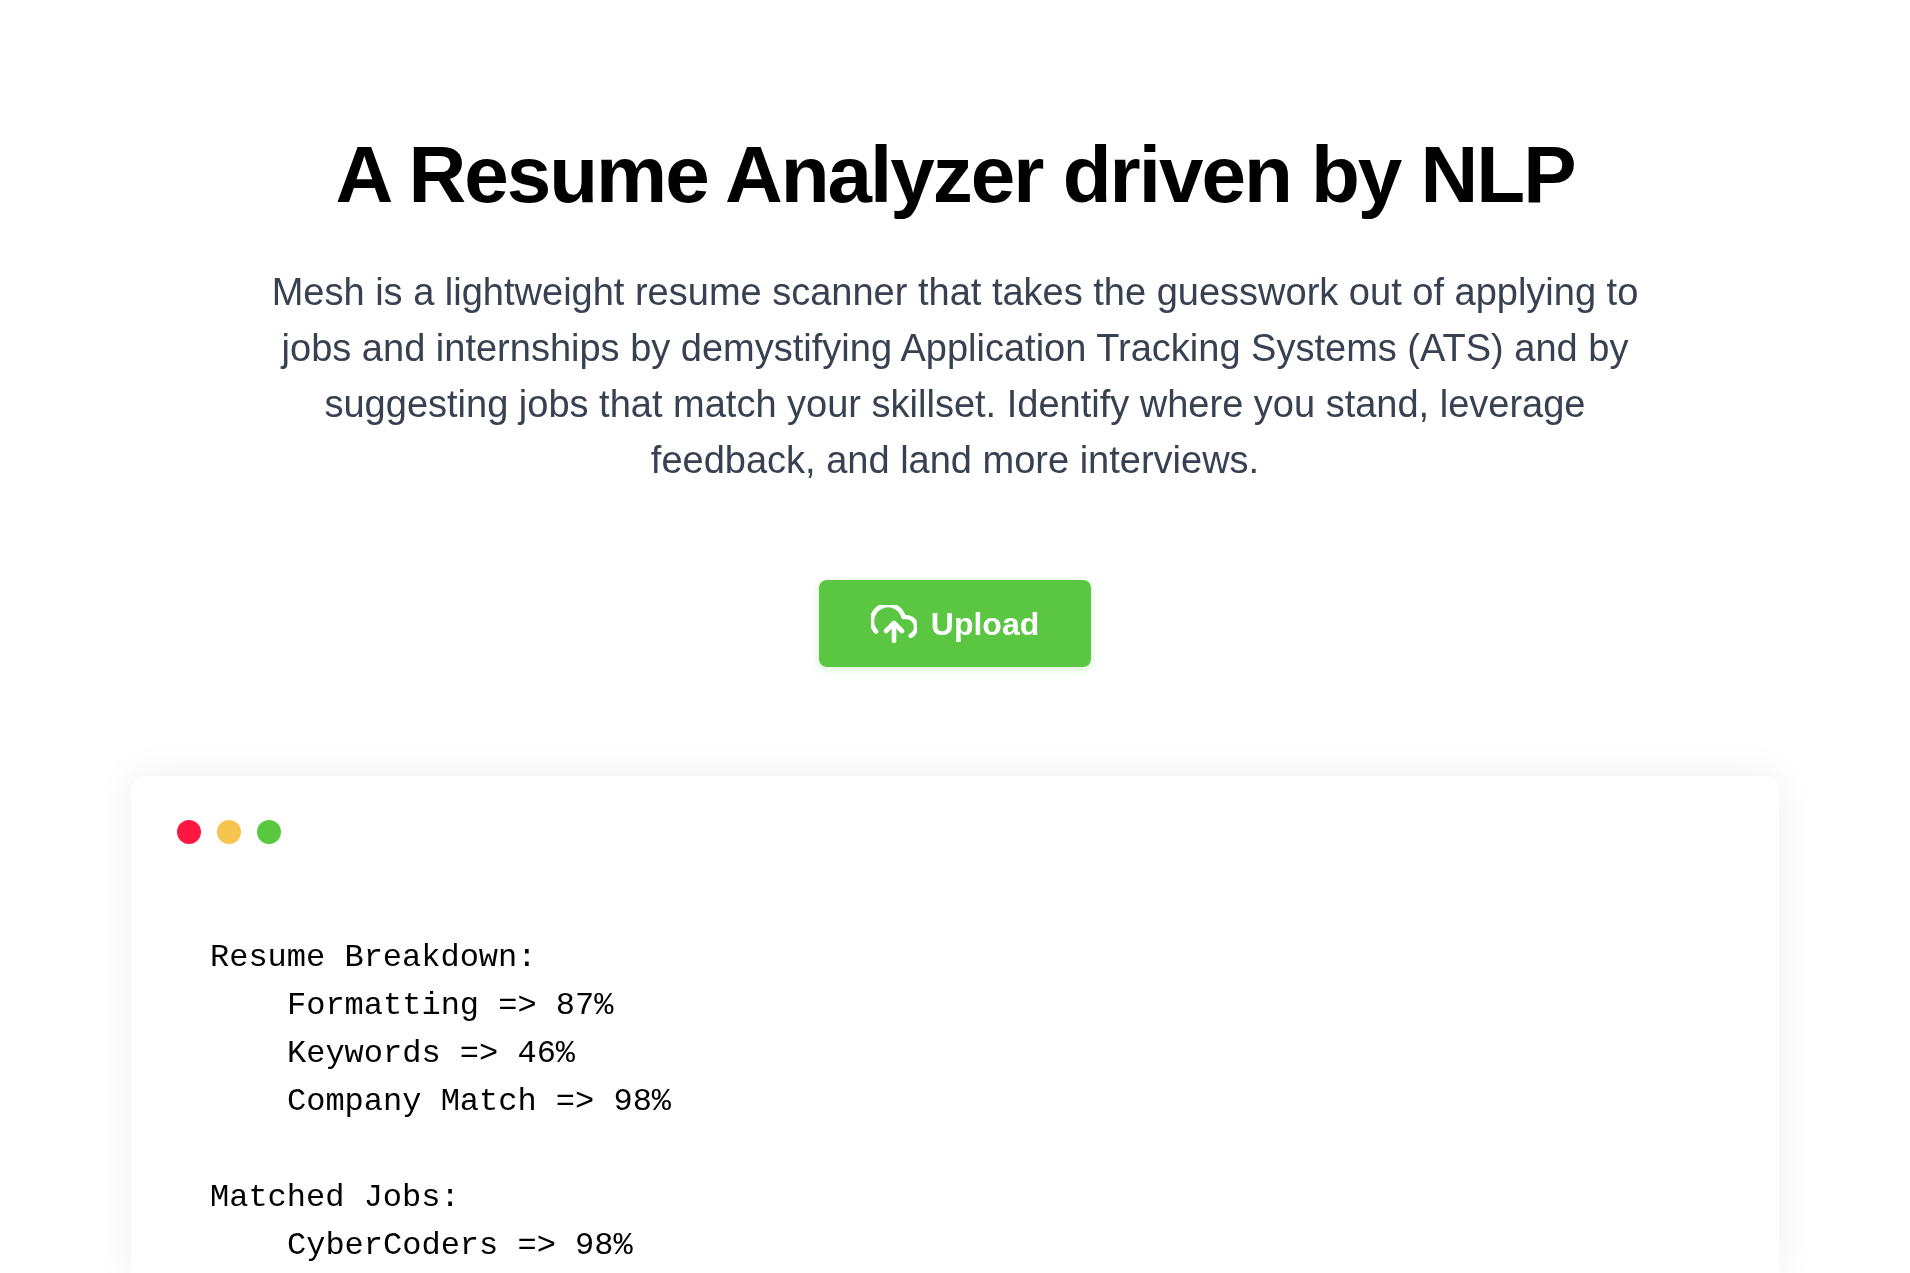  What do you see at coordinates (373, 958) in the screenshot?
I see `section-title: Resume Breakdown:` at bounding box center [373, 958].